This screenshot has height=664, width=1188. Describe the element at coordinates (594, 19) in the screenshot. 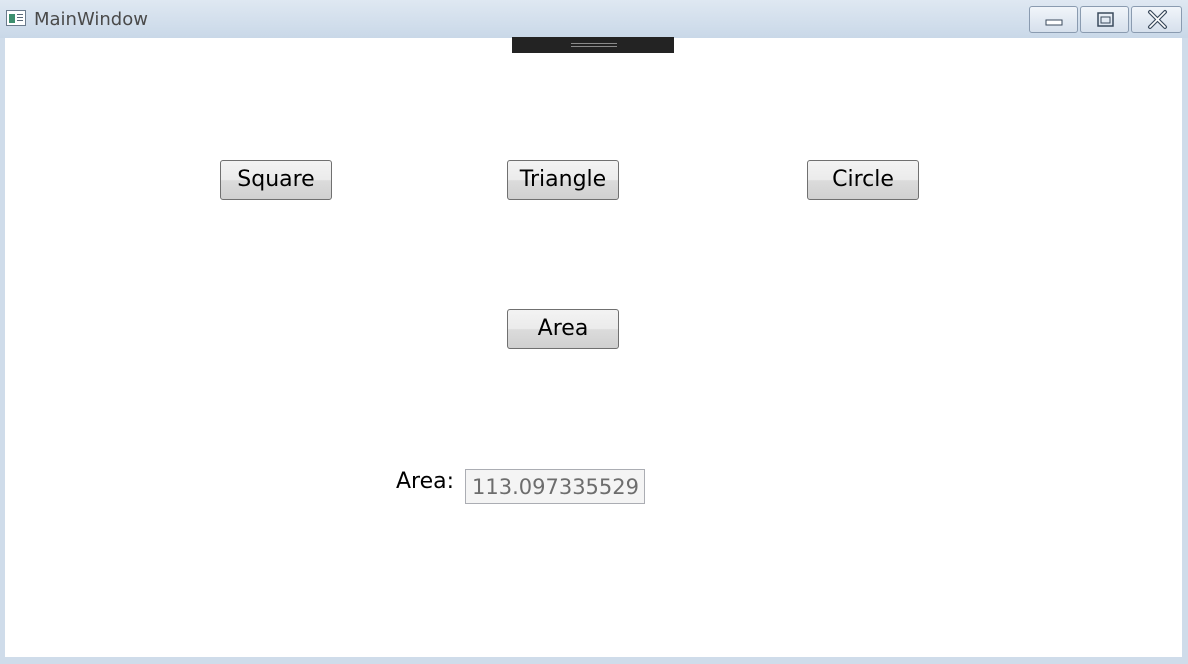

I see `title-bar: MainWindow` at that location.